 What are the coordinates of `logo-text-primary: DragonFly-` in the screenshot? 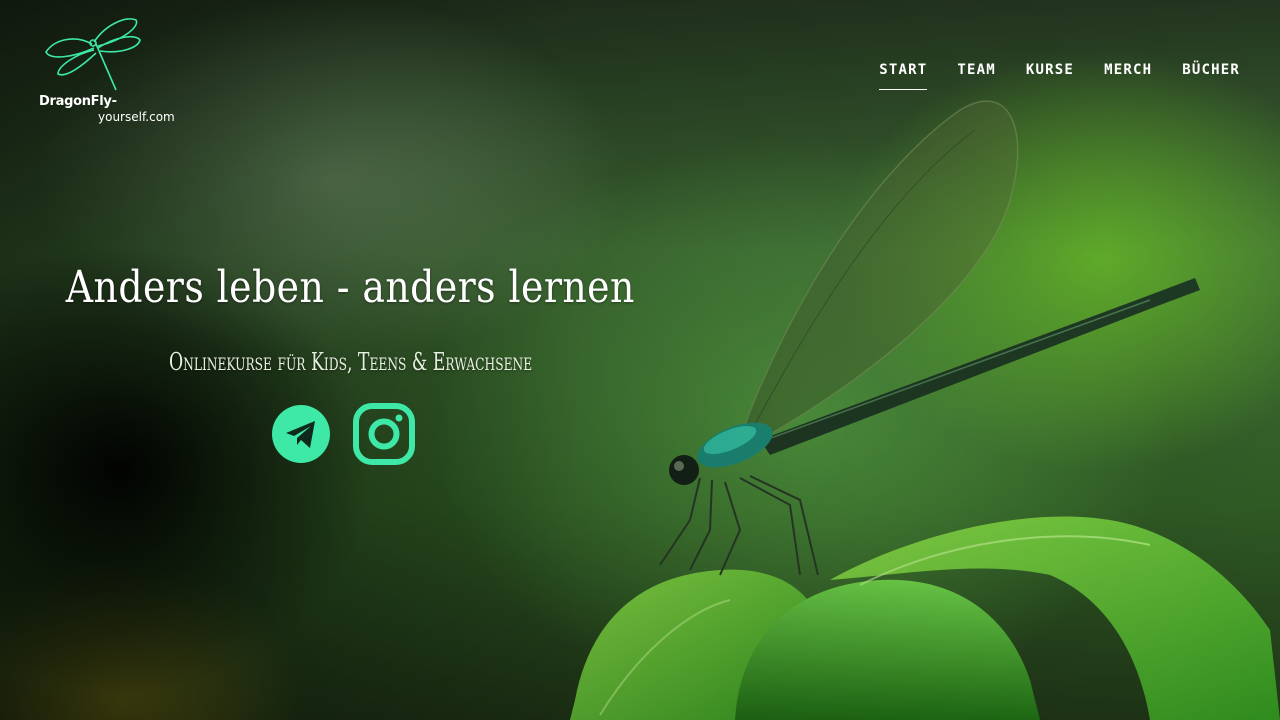 It's located at (78, 101).